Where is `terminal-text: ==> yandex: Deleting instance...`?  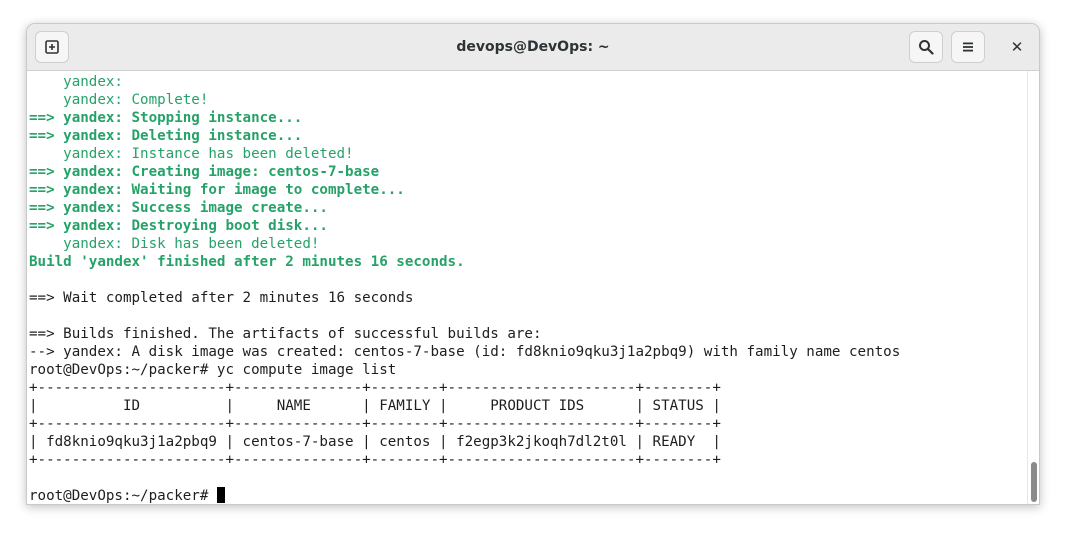 terminal-text: ==> yandex: Deleting instance... is located at coordinates (166, 136).